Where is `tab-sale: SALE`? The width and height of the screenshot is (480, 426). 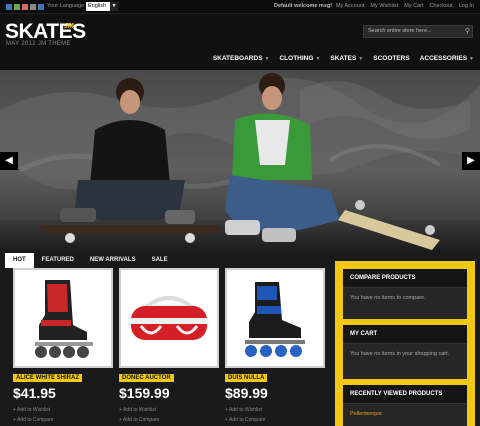
tab-sale: SALE is located at coordinates (159, 260).